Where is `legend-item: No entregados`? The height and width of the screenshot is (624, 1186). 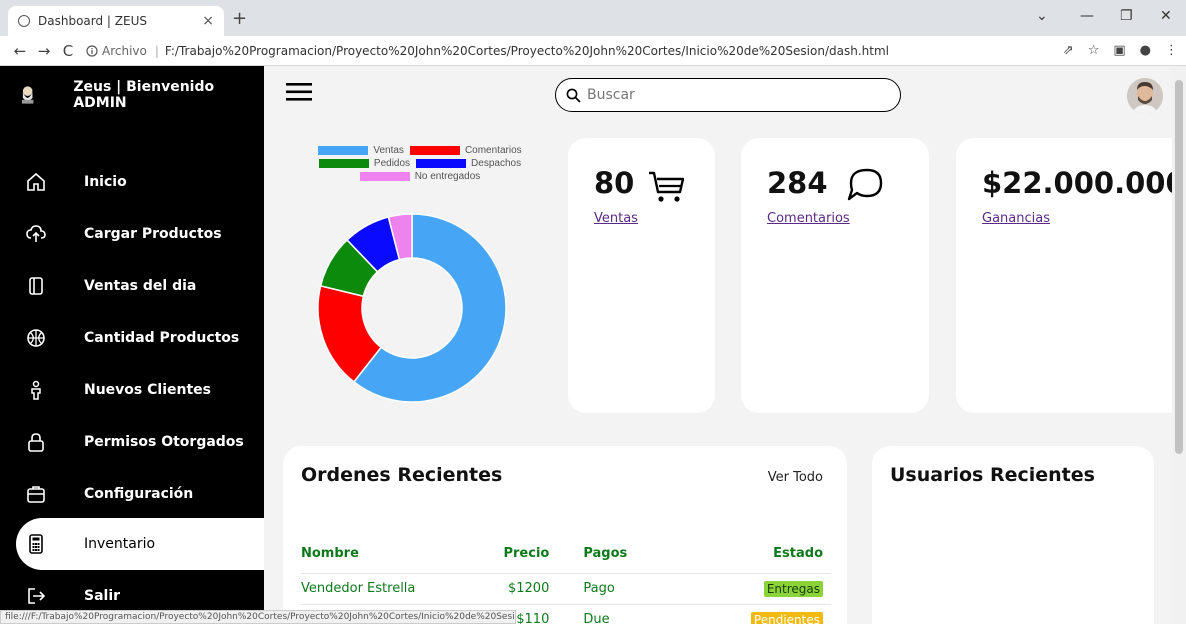
legend-item: No entregados is located at coordinates (419, 176).